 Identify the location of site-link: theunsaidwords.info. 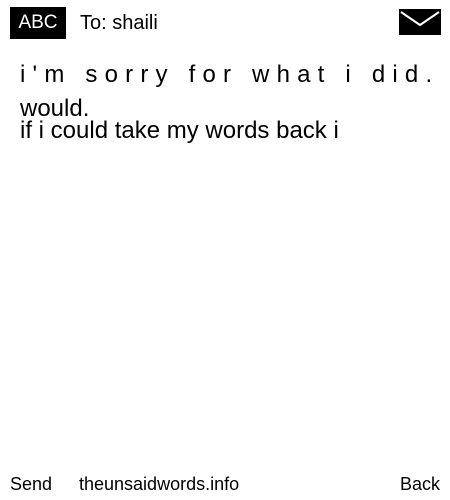
(159, 484).